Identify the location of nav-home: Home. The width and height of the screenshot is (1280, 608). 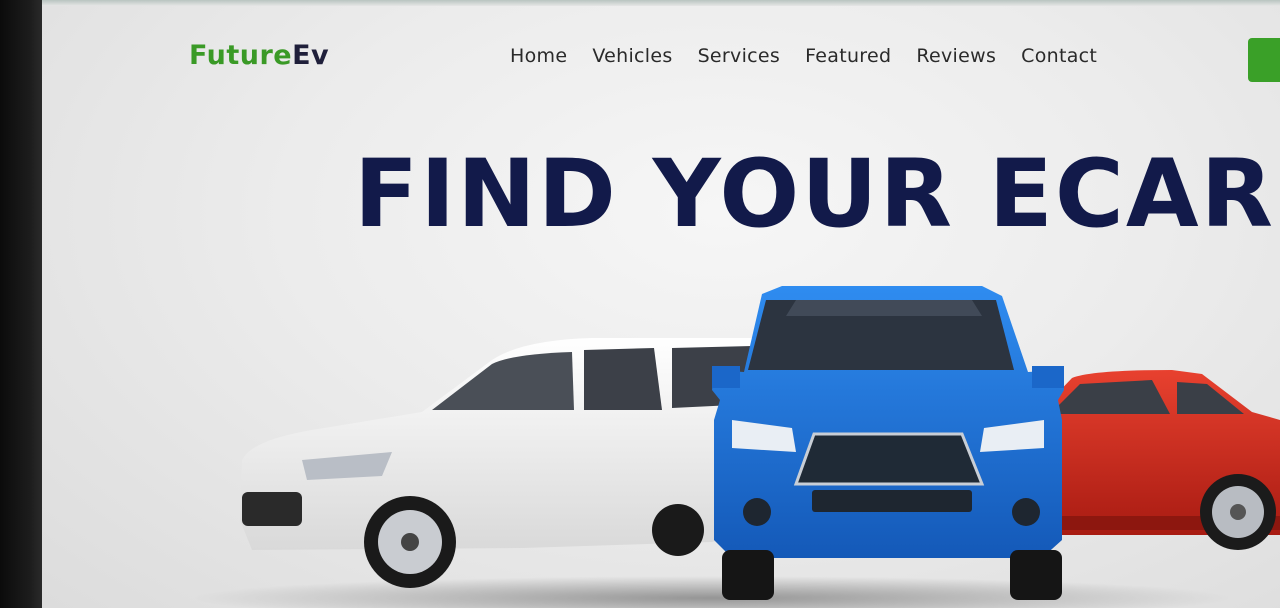
(538, 56).